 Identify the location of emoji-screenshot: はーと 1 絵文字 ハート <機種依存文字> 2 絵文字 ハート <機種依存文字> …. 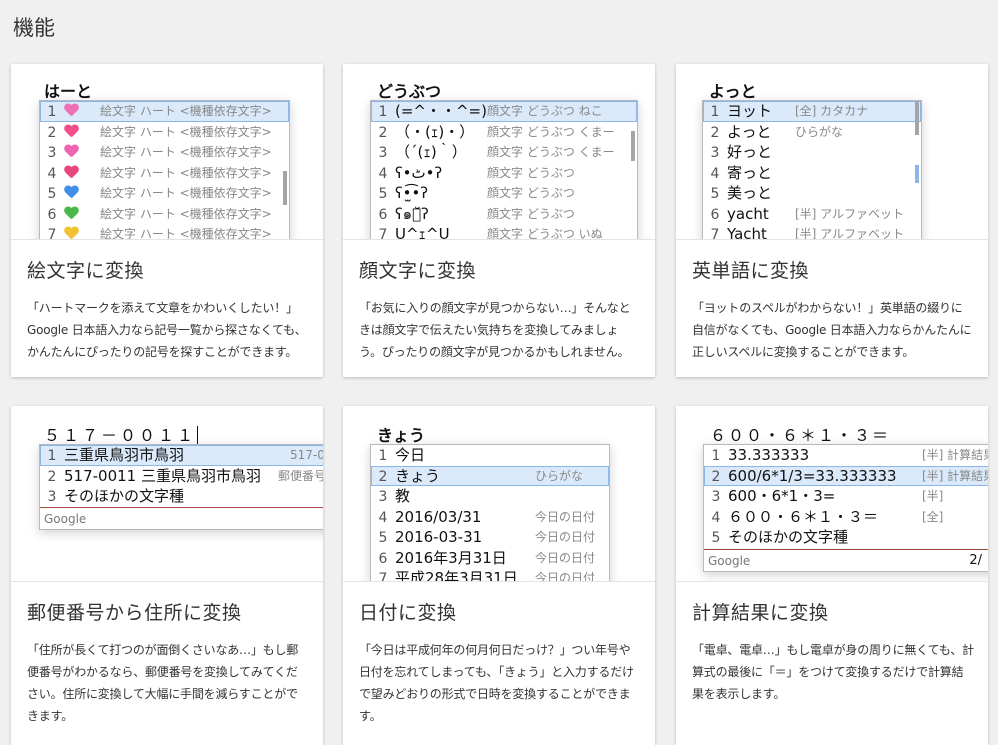
(167, 152).